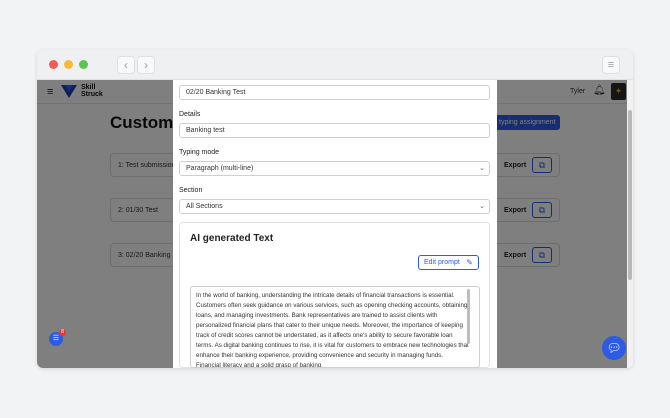  Describe the element at coordinates (126, 65) in the screenshot. I see `chevron-left-icon: ‹` at that location.